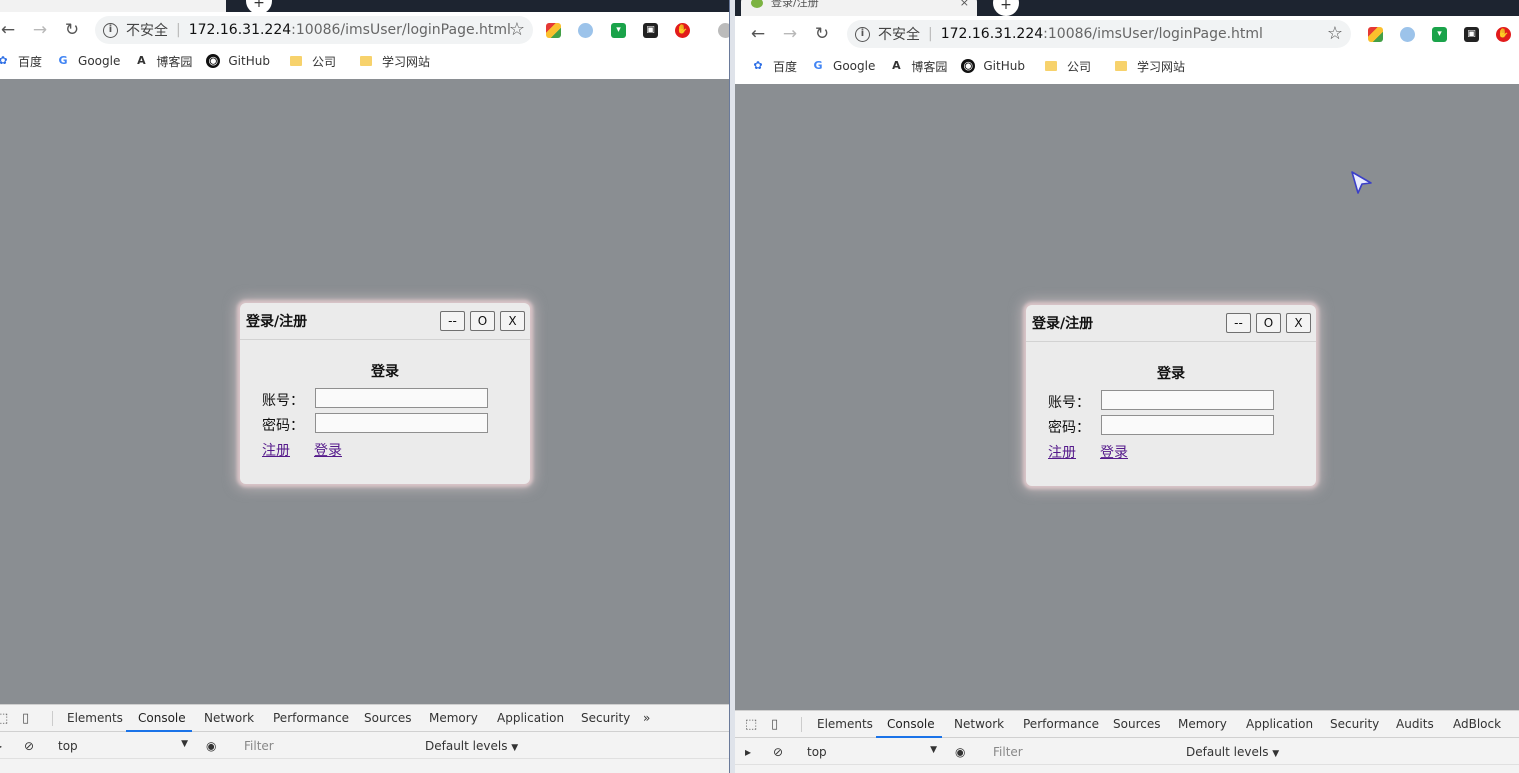 The height and width of the screenshot is (773, 1519). Describe the element at coordinates (1415, 724) in the screenshot. I see `tab-audits: Audits` at that location.